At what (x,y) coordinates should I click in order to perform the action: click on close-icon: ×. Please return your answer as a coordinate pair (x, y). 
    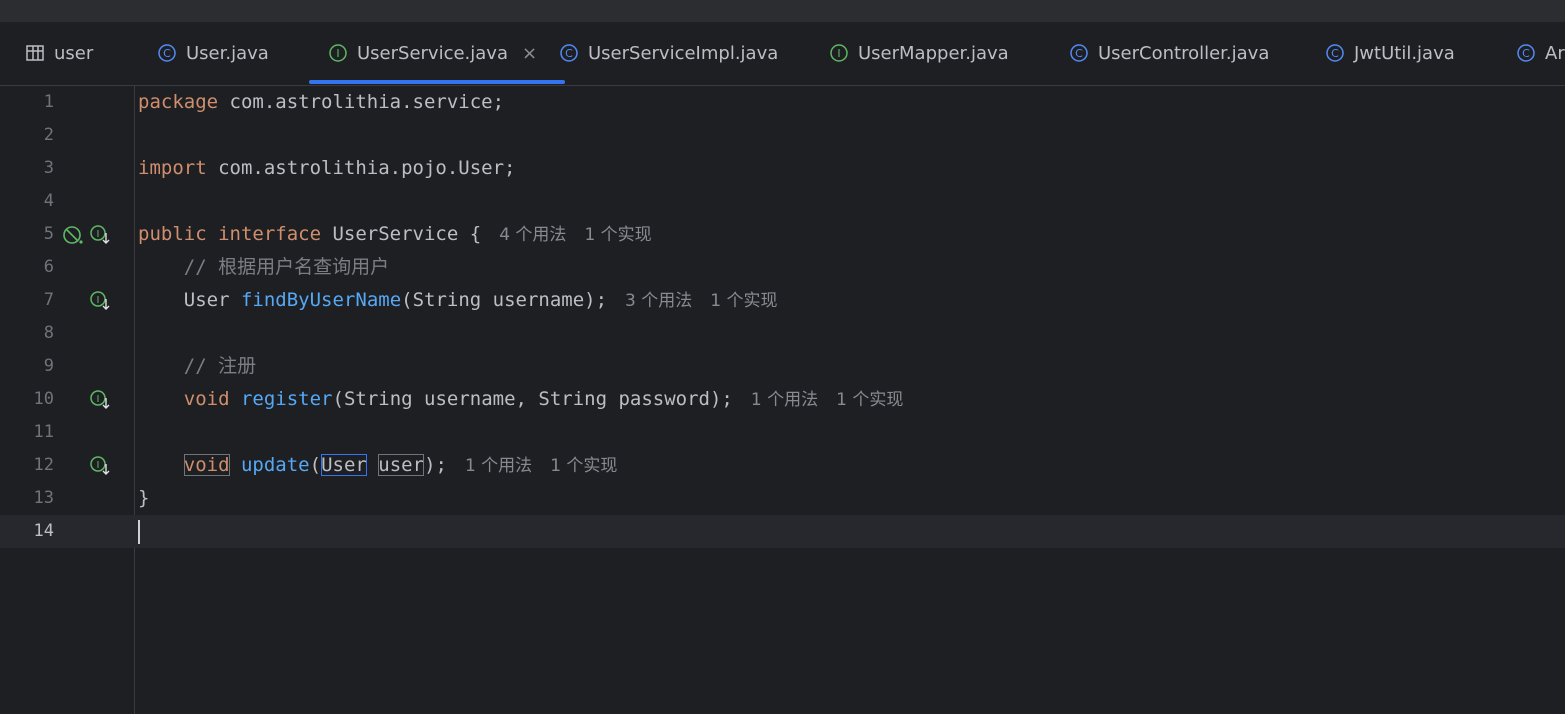
    Looking at the image, I should click on (529, 53).